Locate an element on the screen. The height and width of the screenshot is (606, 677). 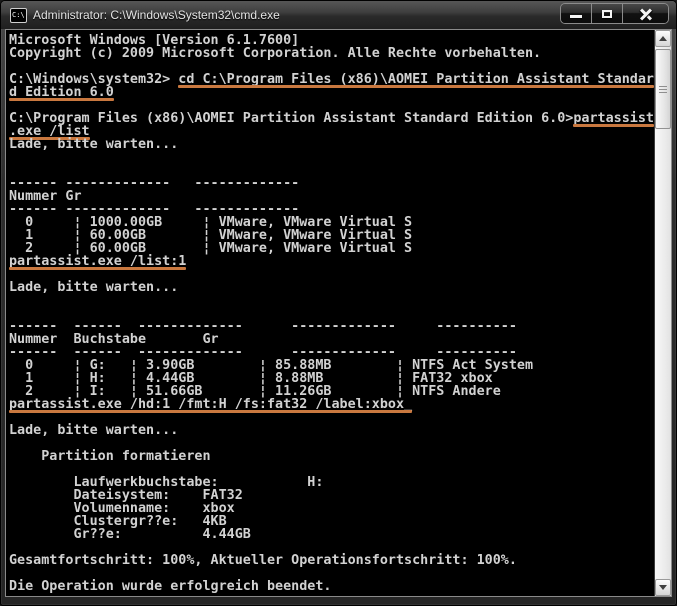
triangle-up-icon is located at coordinates (663, 38).